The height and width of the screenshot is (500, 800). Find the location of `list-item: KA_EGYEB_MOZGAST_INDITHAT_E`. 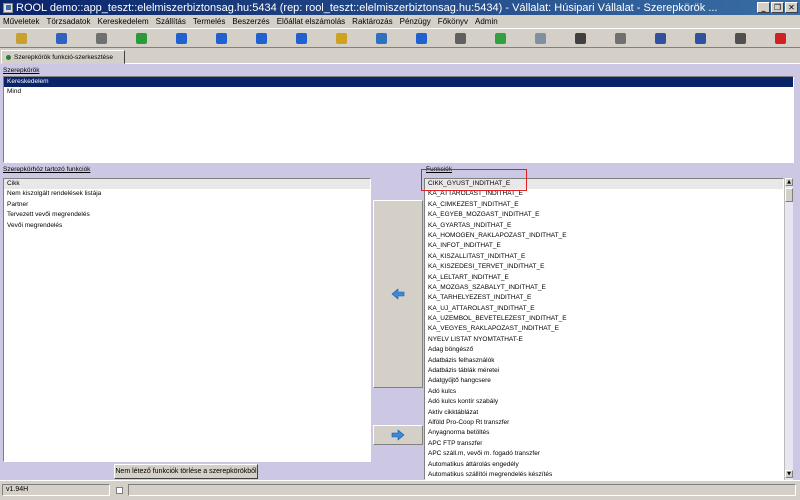

list-item: KA_EGYEB_MOZGAST_INDITHAT_E is located at coordinates (604, 215).